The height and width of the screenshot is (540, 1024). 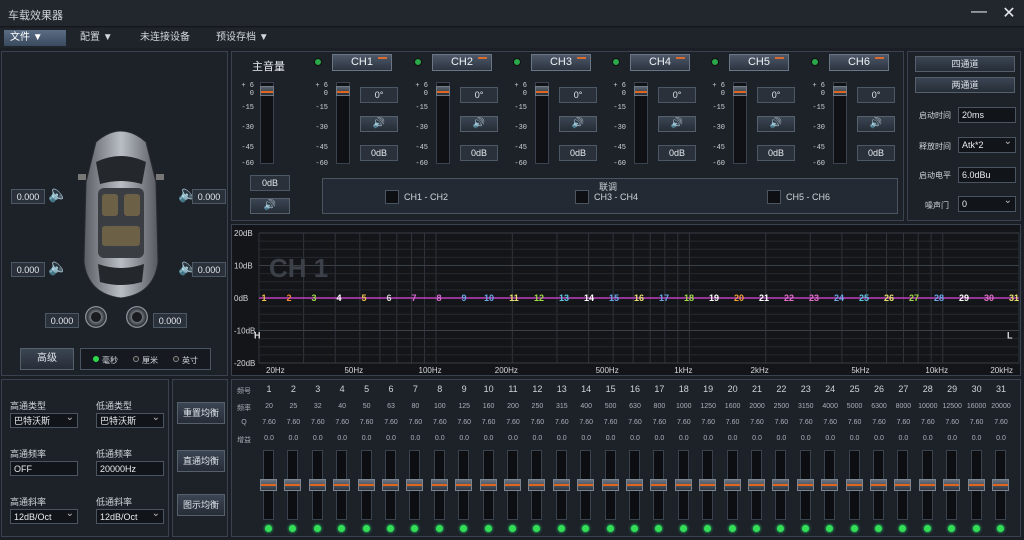 I want to click on unit-cm-radio, so click(x=136, y=359).